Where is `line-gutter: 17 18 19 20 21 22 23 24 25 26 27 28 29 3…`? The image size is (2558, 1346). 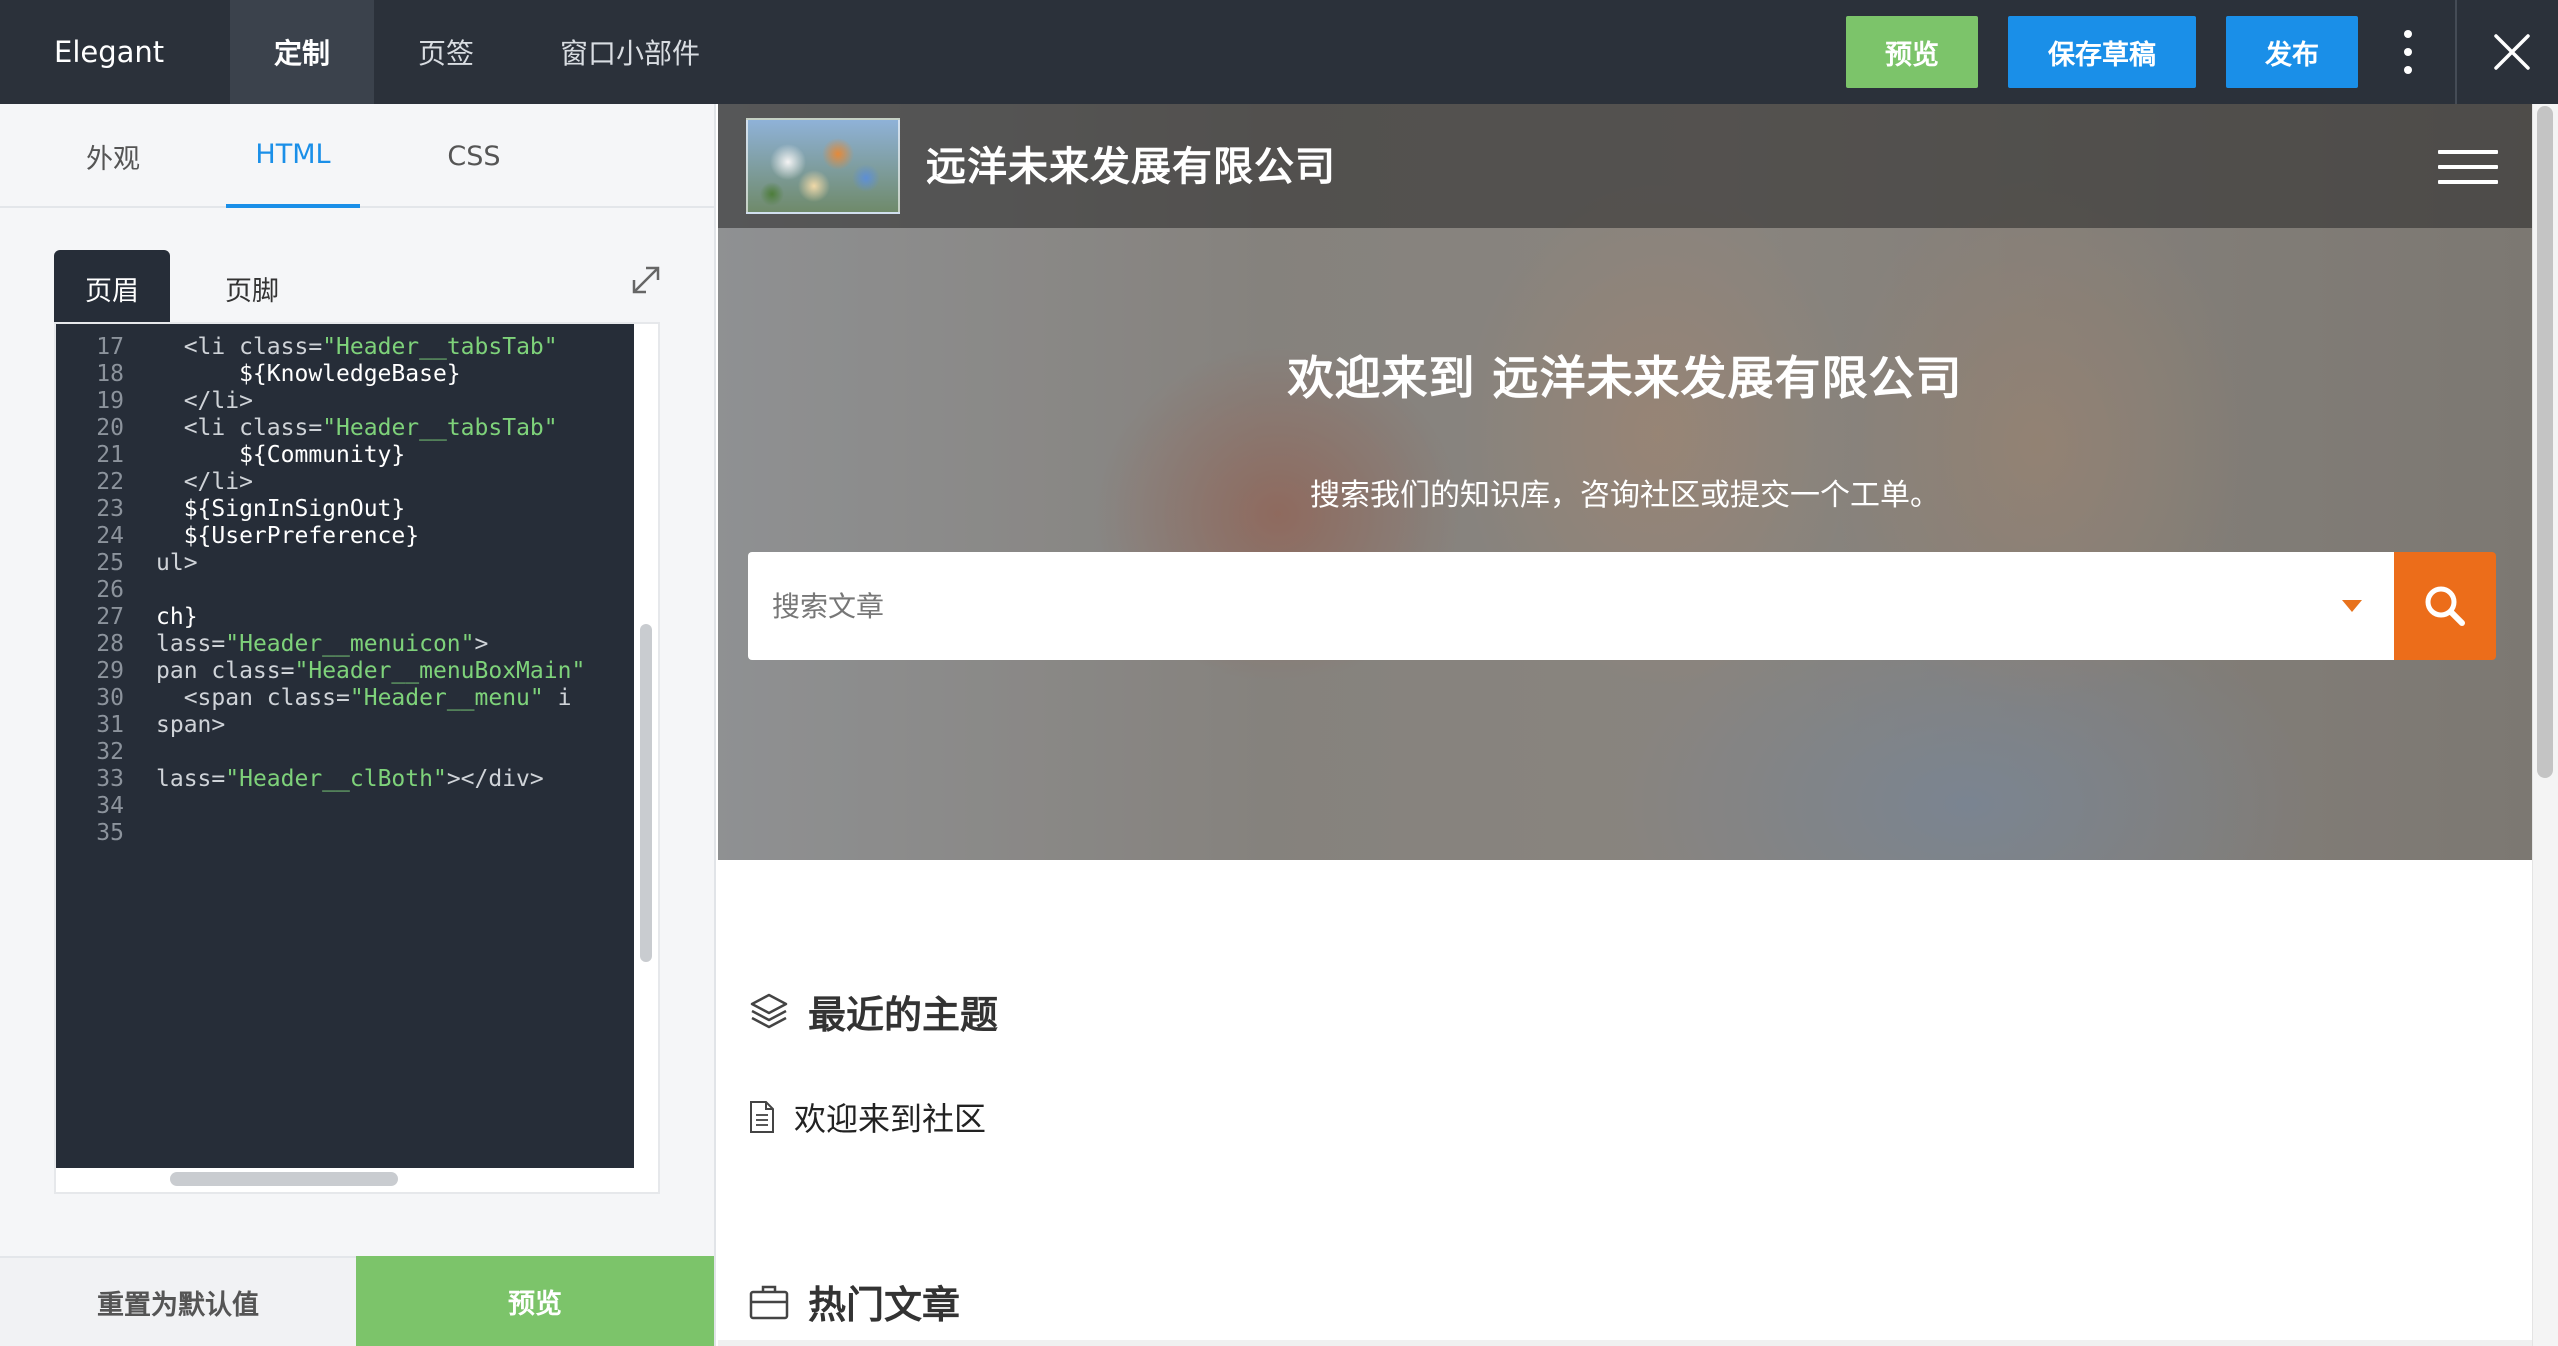
line-gutter: 17 18 19 20 21 22 23 24 25 26 27 28 29 3… is located at coordinates (92, 746).